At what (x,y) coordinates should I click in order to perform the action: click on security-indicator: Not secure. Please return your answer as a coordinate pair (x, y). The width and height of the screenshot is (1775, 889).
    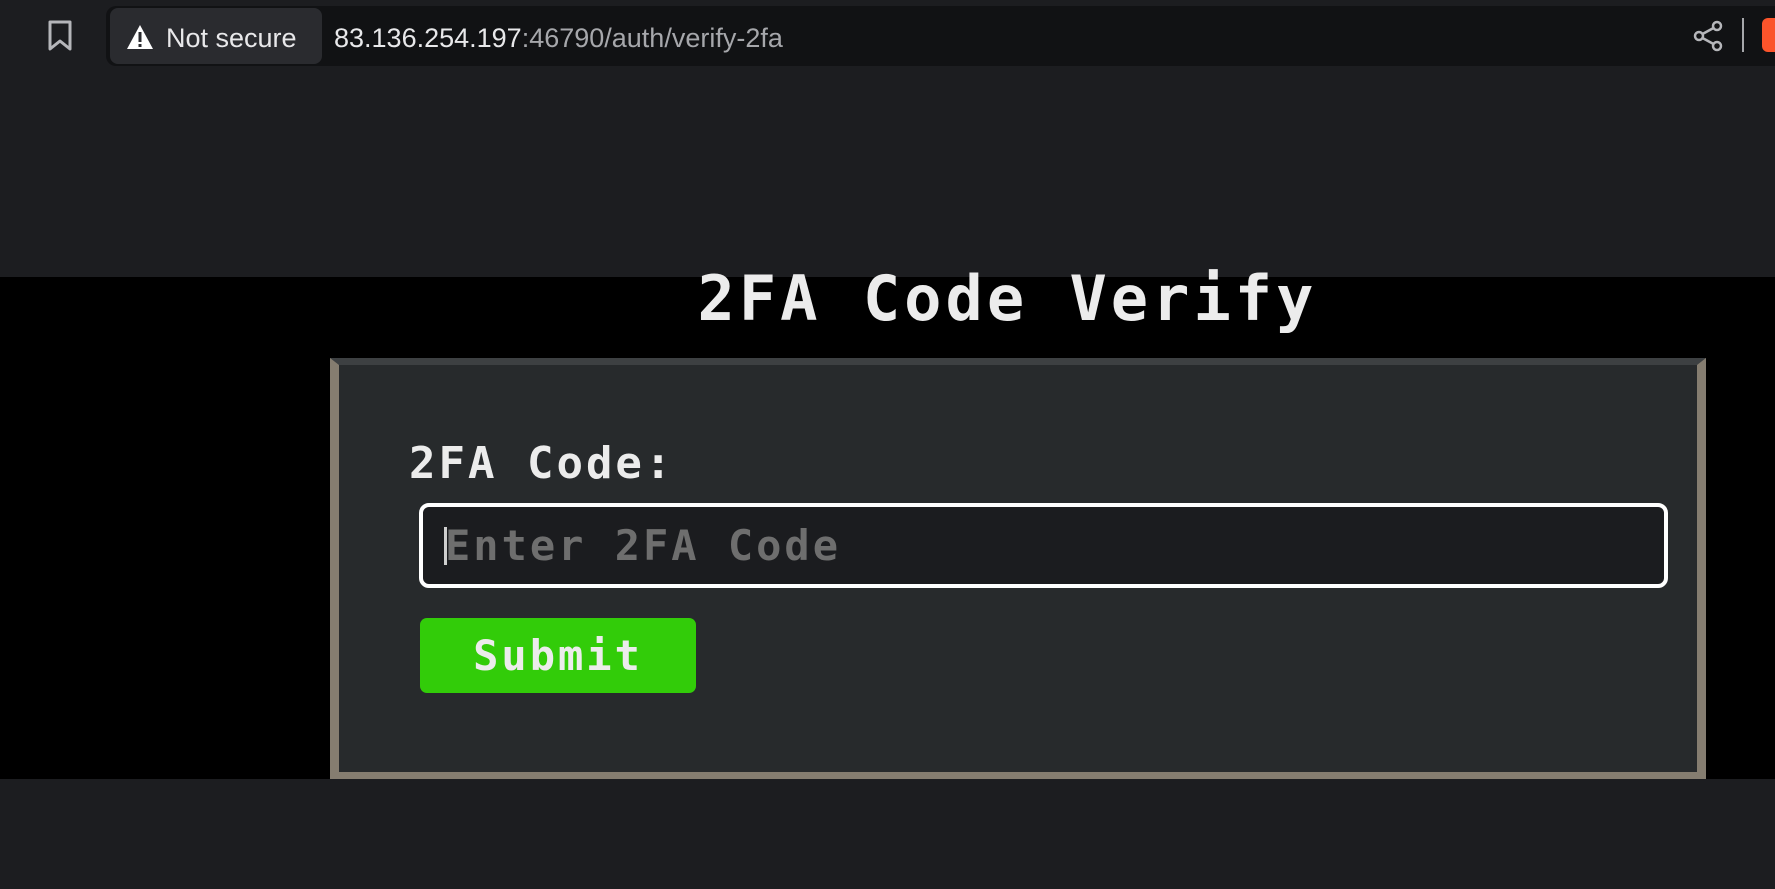
    Looking at the image, I should click on (216, 36).